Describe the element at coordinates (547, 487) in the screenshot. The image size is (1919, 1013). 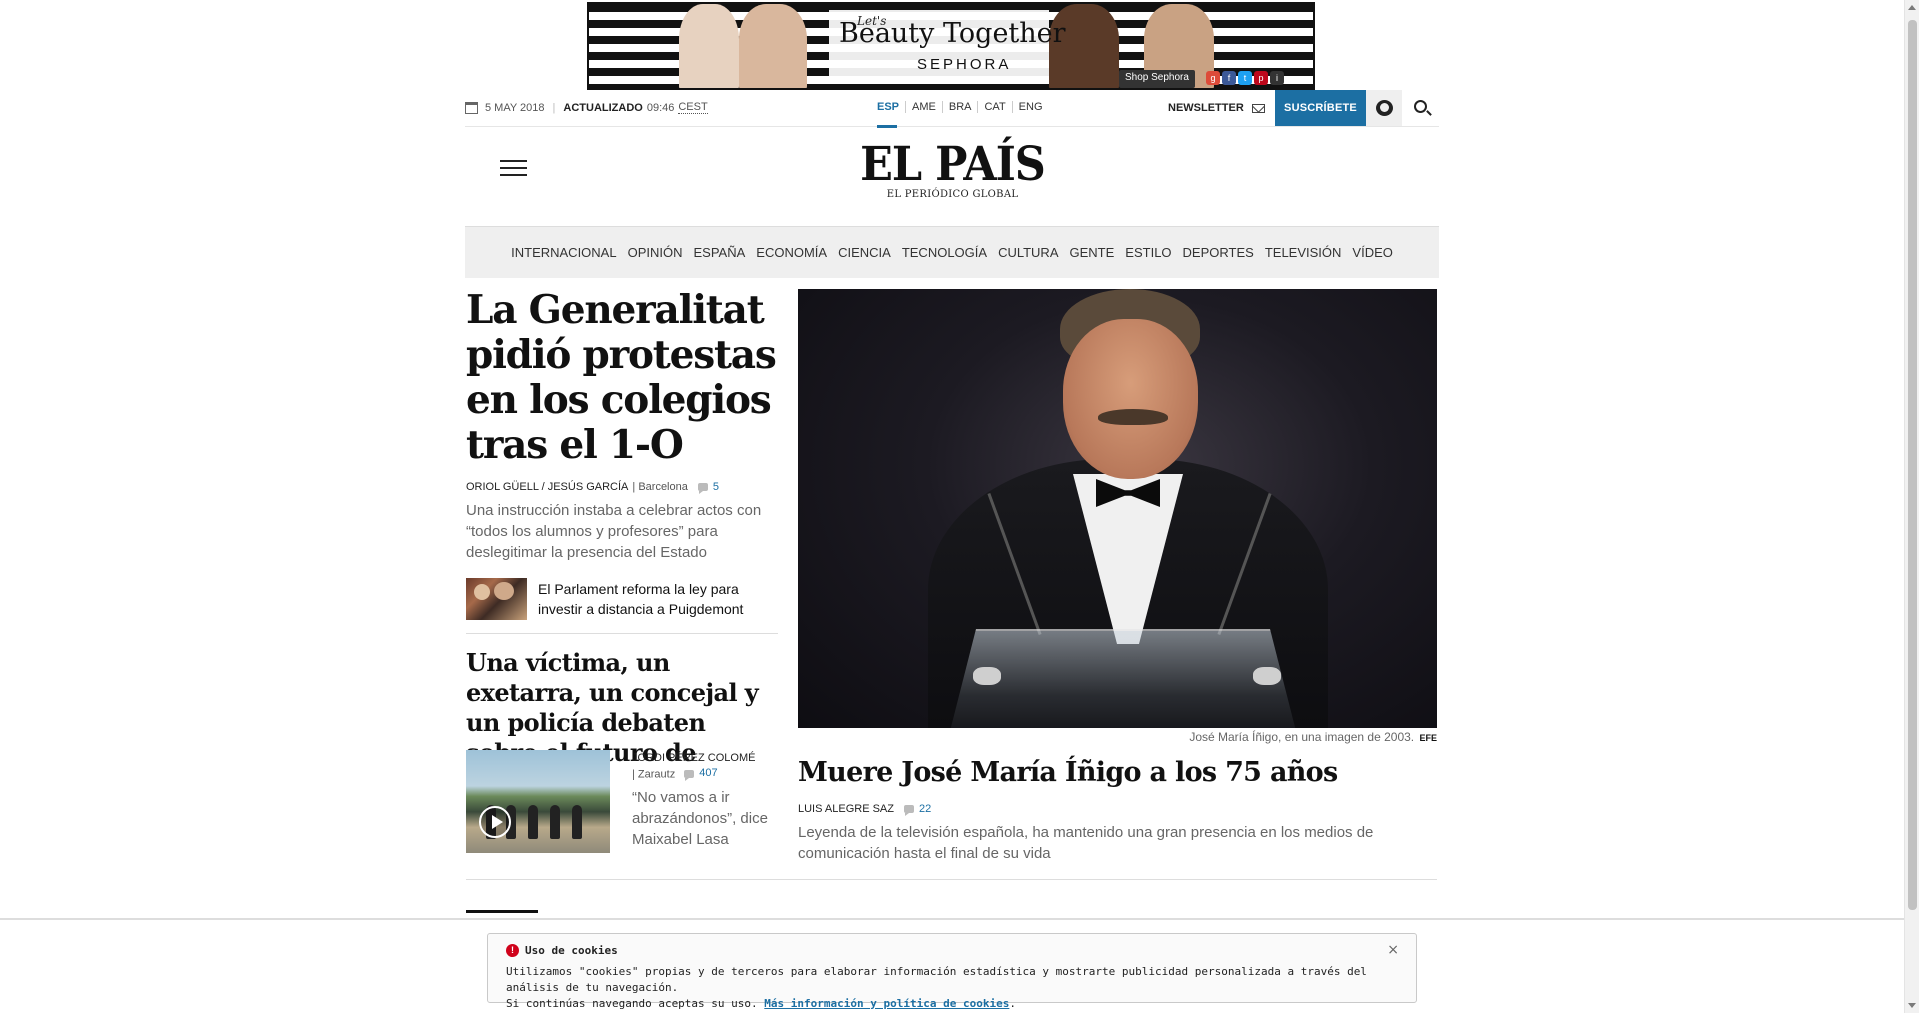
I see `lead-authors: ORIOL GÜELL / JESÚS GARCÍA` at that location.